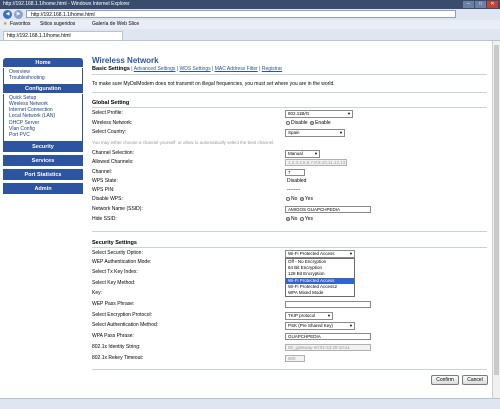 The width and height of the screenshot is (500, 409). I want to click on hide-ssid-yes-radio, so click(301, 218).